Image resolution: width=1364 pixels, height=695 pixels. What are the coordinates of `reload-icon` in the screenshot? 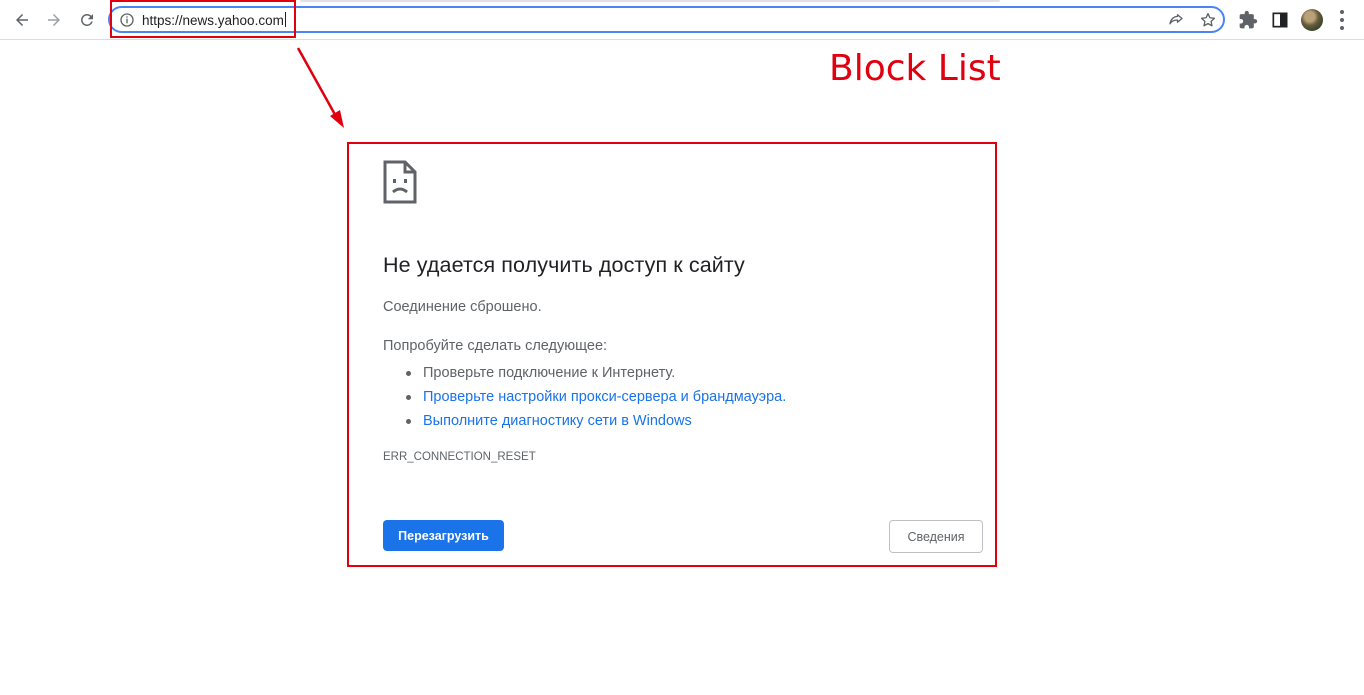 It's located at (87, 19).